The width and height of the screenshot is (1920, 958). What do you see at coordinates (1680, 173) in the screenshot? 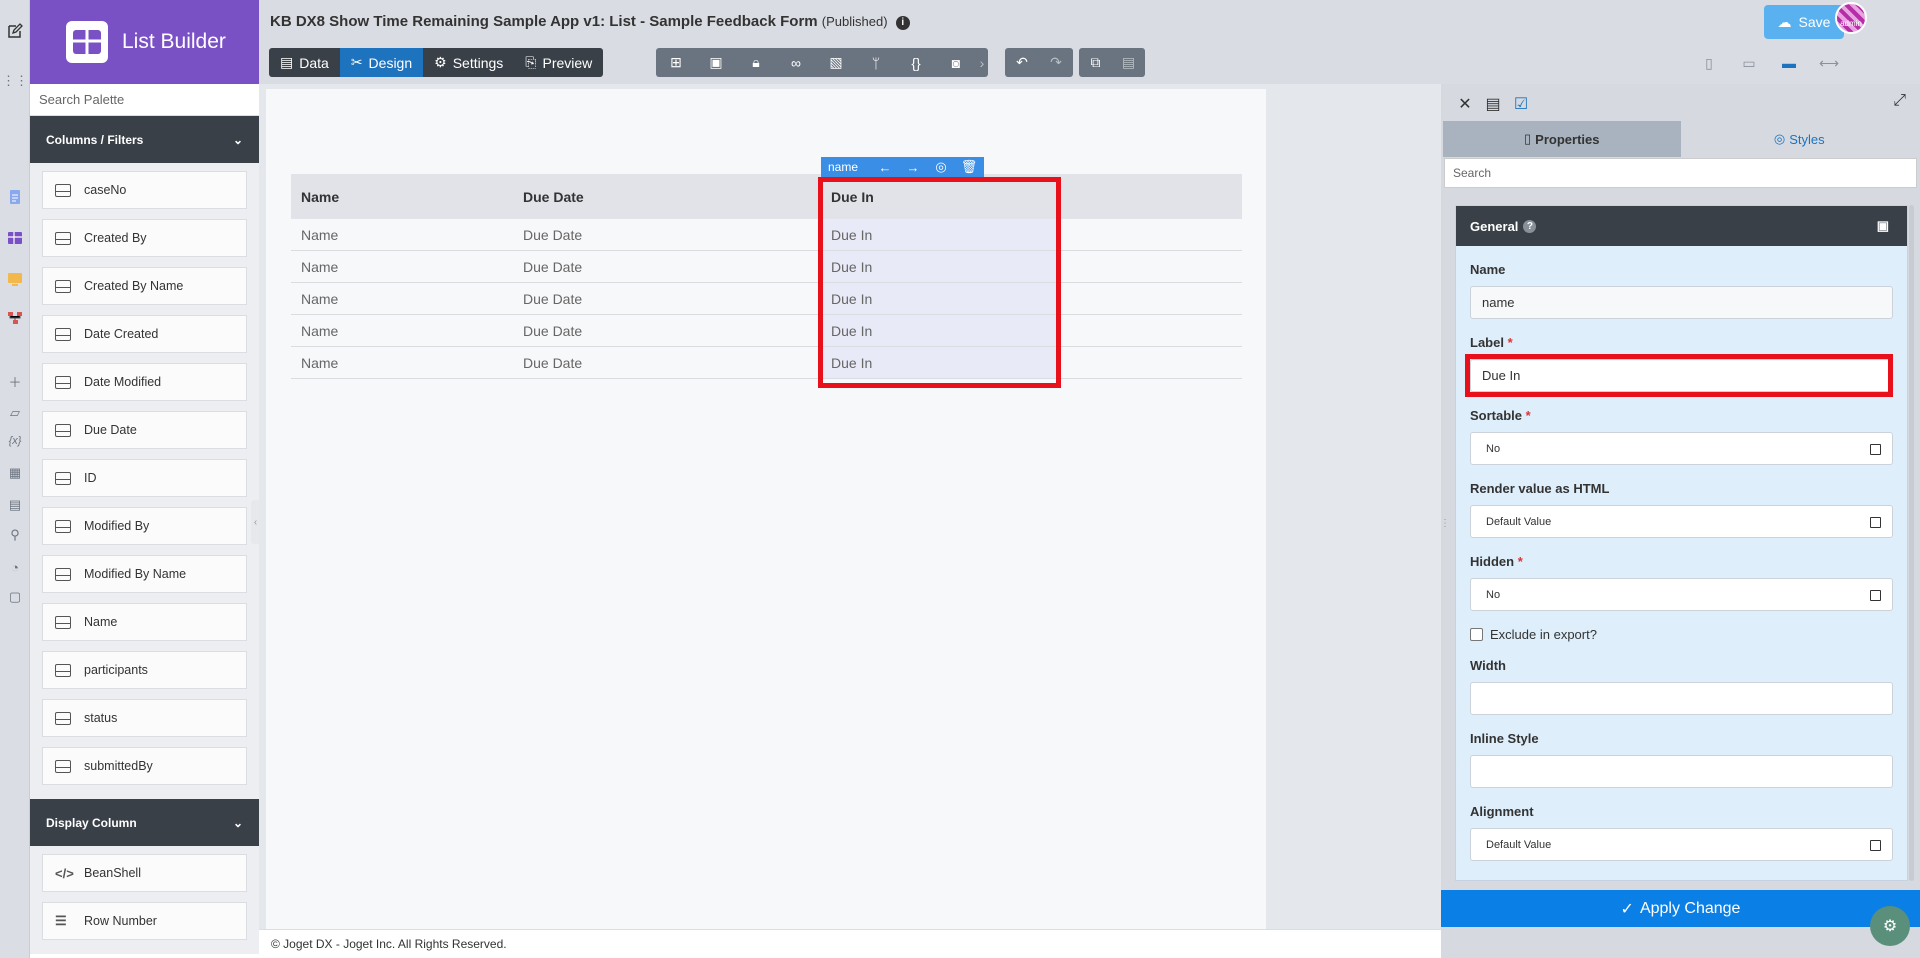
I see `properties-search-input: Search` at bounding box center [1680, 173].